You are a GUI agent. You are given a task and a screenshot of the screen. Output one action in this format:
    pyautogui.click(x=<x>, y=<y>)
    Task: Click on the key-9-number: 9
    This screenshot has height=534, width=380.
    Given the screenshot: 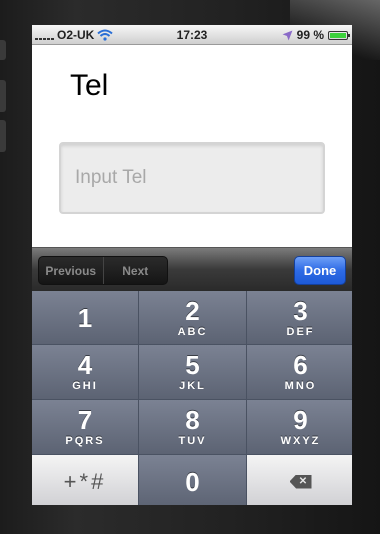 What is the action you would take?
    pyautogui.click(x=300, y=420)
    